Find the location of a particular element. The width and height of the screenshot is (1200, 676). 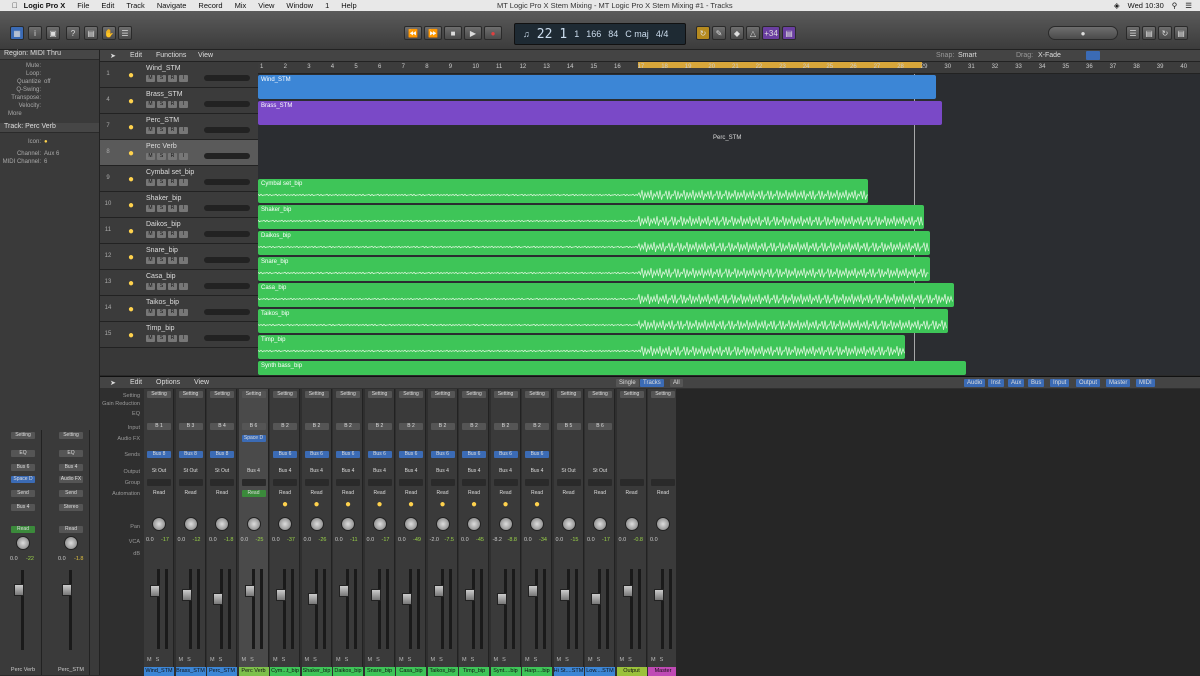

track-header: 14 ● Taikos_bip M S R I is located at coordinates (179, 309).